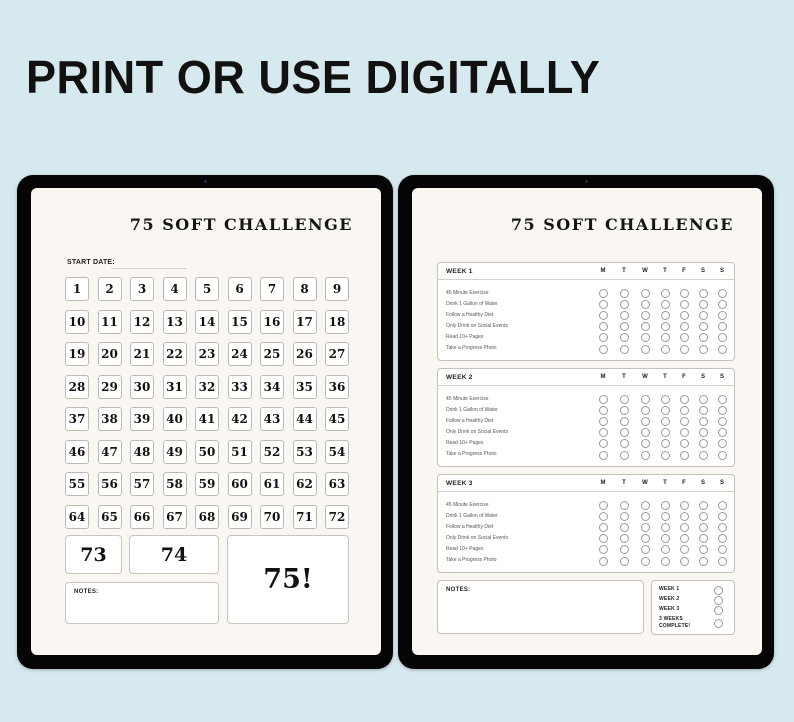 This screenshot has height=722, width=794. Describe the element at coordinates (77, 484) in the screenshot. I see `day-box: 55` at that location.